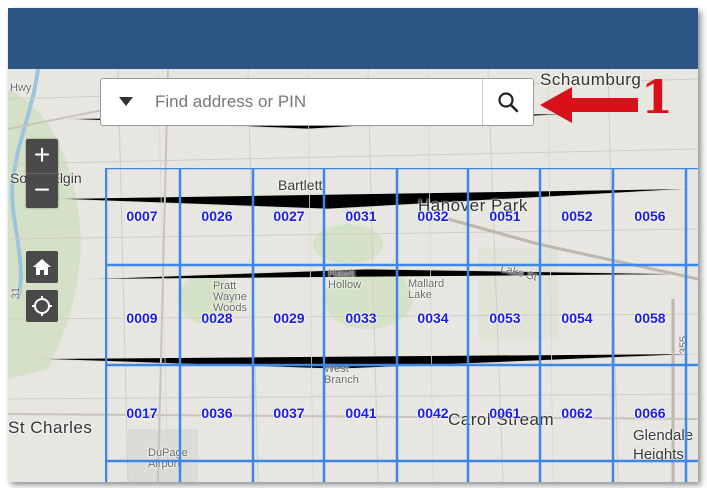 The height and width of the screenshot is (488, 707). Describe the element at coordinates (576, 318) in the screenshot. I see `pin-grid-cell-0054: 0054` at that location.